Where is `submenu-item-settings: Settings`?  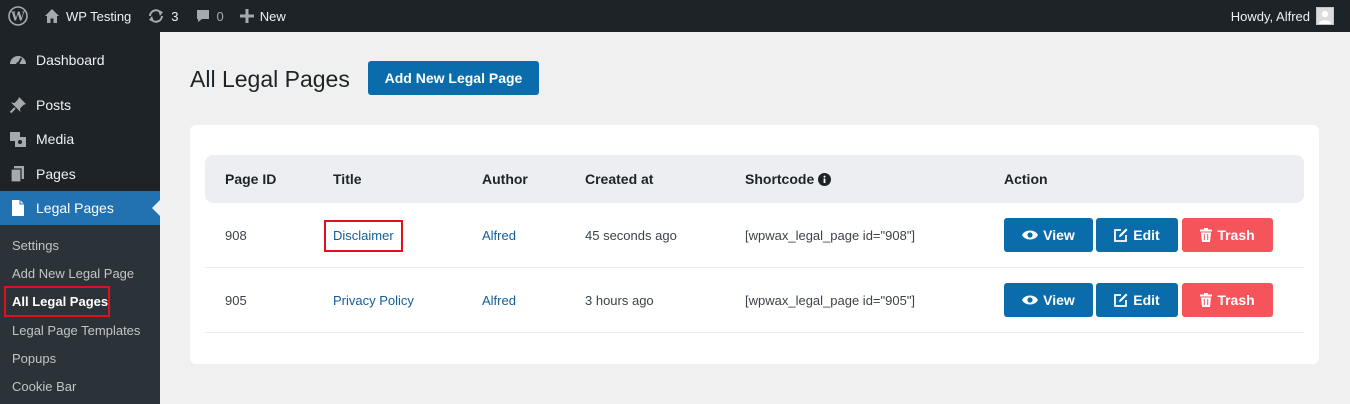 submenu-item-settings: Settings is located at coordinates (35, 246).